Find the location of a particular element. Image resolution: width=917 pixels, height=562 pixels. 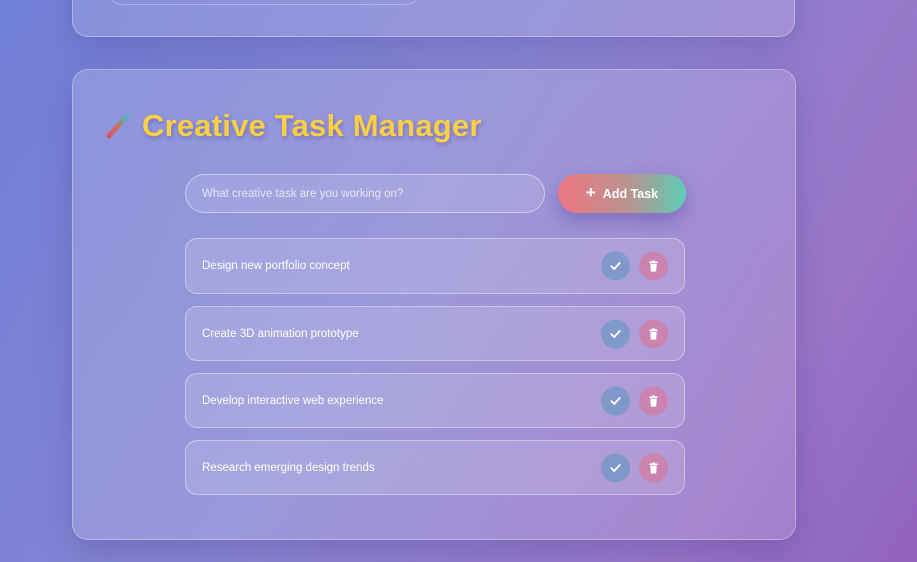

task-item: Create 3D animation prototype is located at coordinates (435, 333).